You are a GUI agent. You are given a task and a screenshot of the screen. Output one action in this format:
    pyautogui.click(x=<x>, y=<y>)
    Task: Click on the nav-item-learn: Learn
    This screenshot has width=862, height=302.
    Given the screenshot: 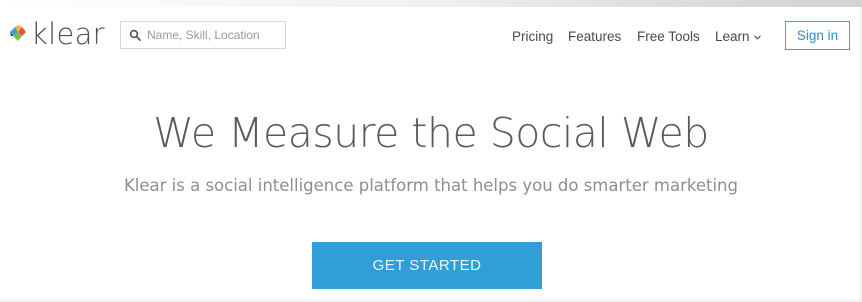 What is the action you would take?
    pyautogui.click(x=738, y=36)
    